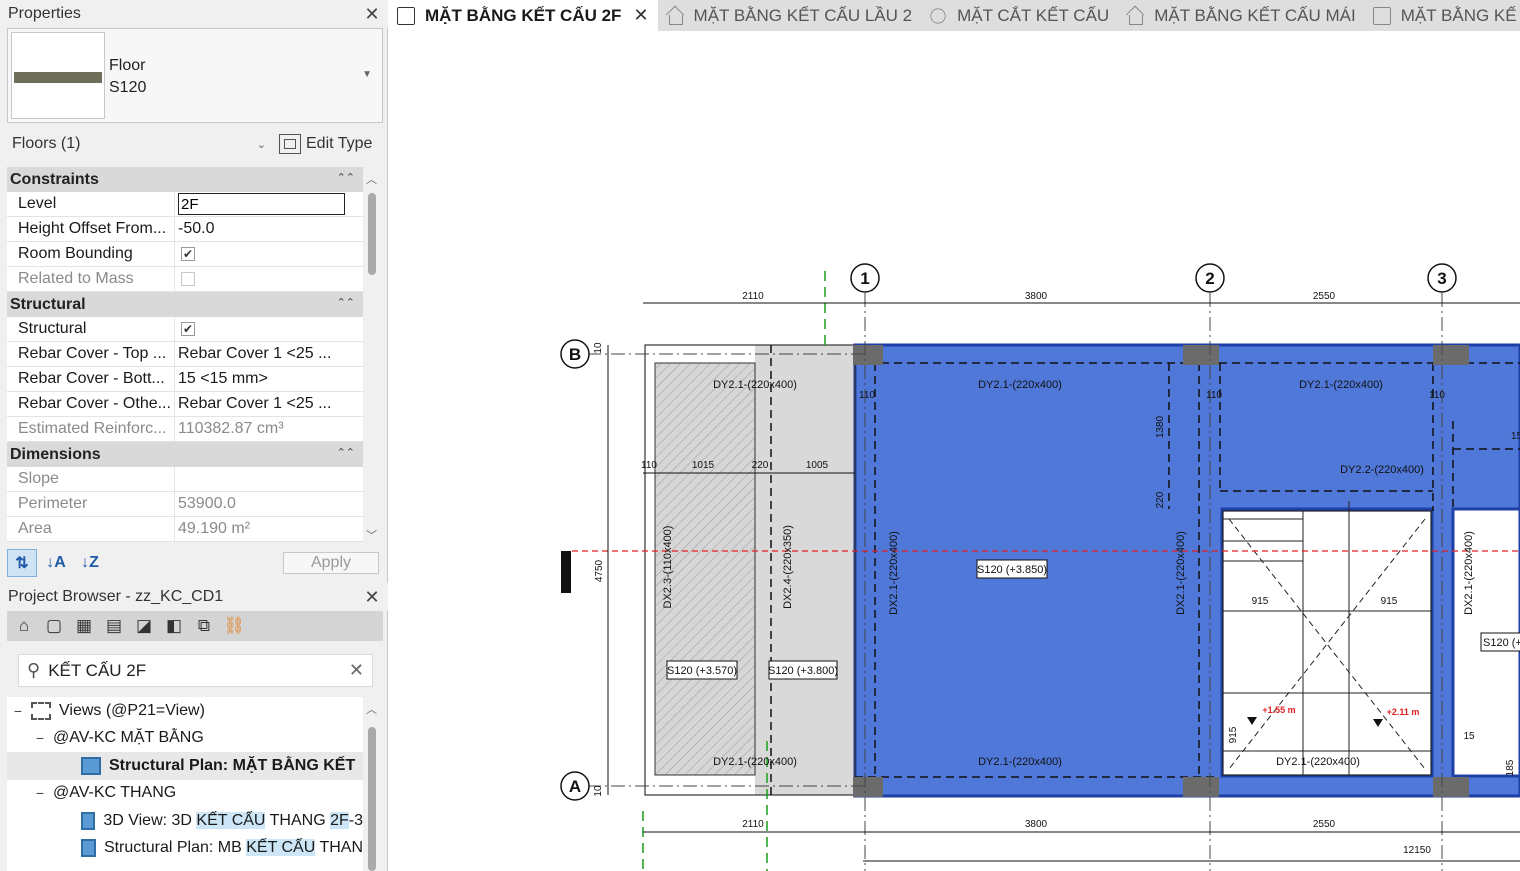  What do you see at coordinates (185, 794) in the screenshot?
I see `tree-node-av-kc-thang: − @AV-KC THANG` at bounding box center [185, 794].